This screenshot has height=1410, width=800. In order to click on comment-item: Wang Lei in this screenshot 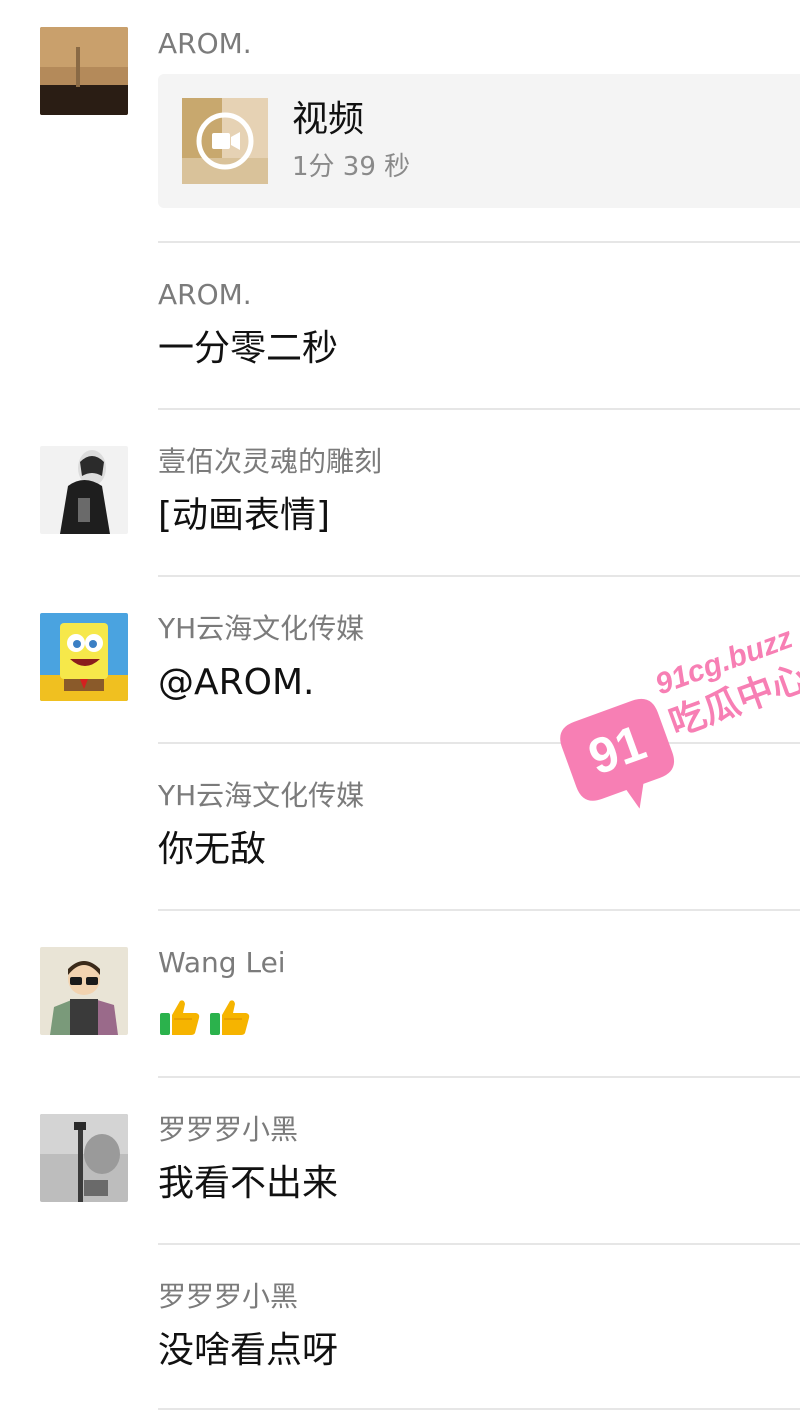, I will do `click(400, 994)`.